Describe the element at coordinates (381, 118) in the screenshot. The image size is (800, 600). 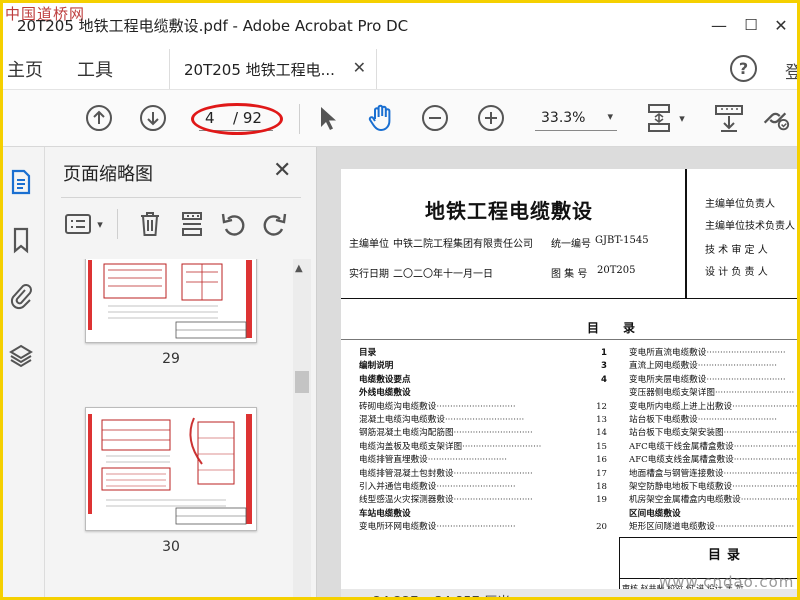
I see `hand-tool-icon` at that location.